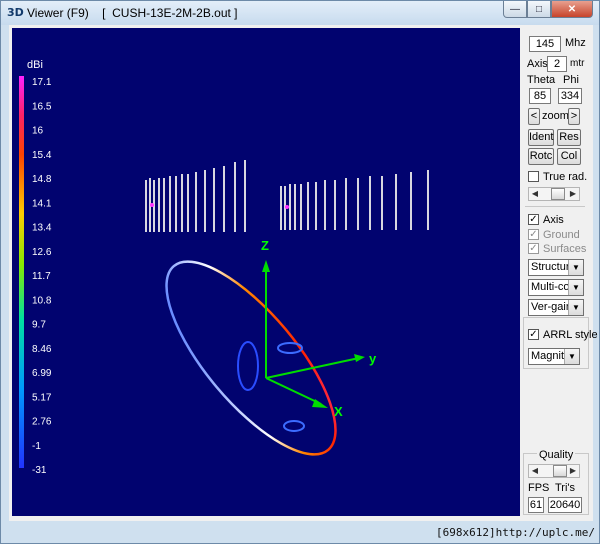 This screenshot has height=544, width=600. I want to click on axis-x: X, so click(304, 398).